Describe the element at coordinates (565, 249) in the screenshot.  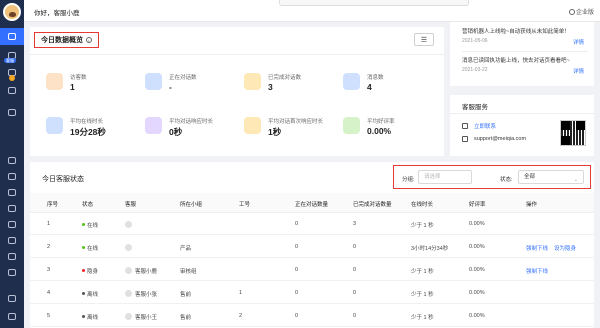
I see `set-invisible-button: 设为隐身` at that location.